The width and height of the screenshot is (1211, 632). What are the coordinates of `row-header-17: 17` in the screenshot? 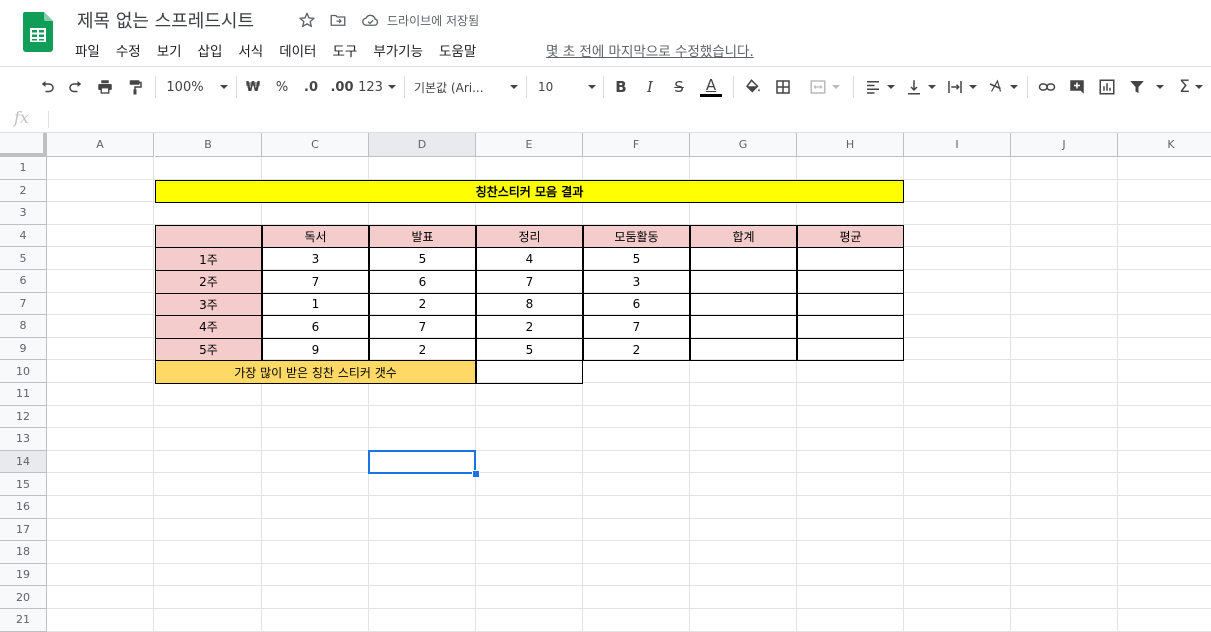 It's located at (23, 530).